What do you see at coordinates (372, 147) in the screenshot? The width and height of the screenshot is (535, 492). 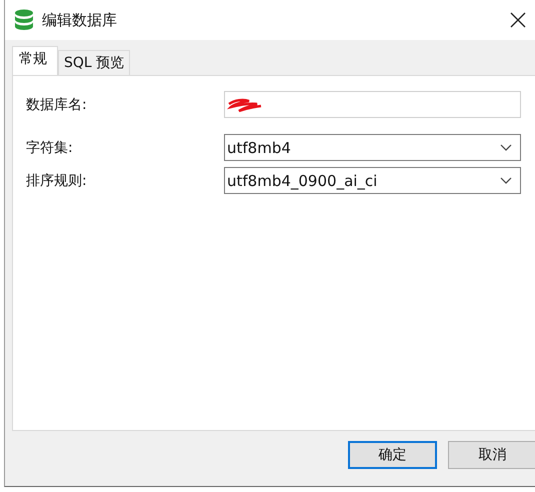 I see `dropdown: utf8mb4` at bounding box center [372, 147].